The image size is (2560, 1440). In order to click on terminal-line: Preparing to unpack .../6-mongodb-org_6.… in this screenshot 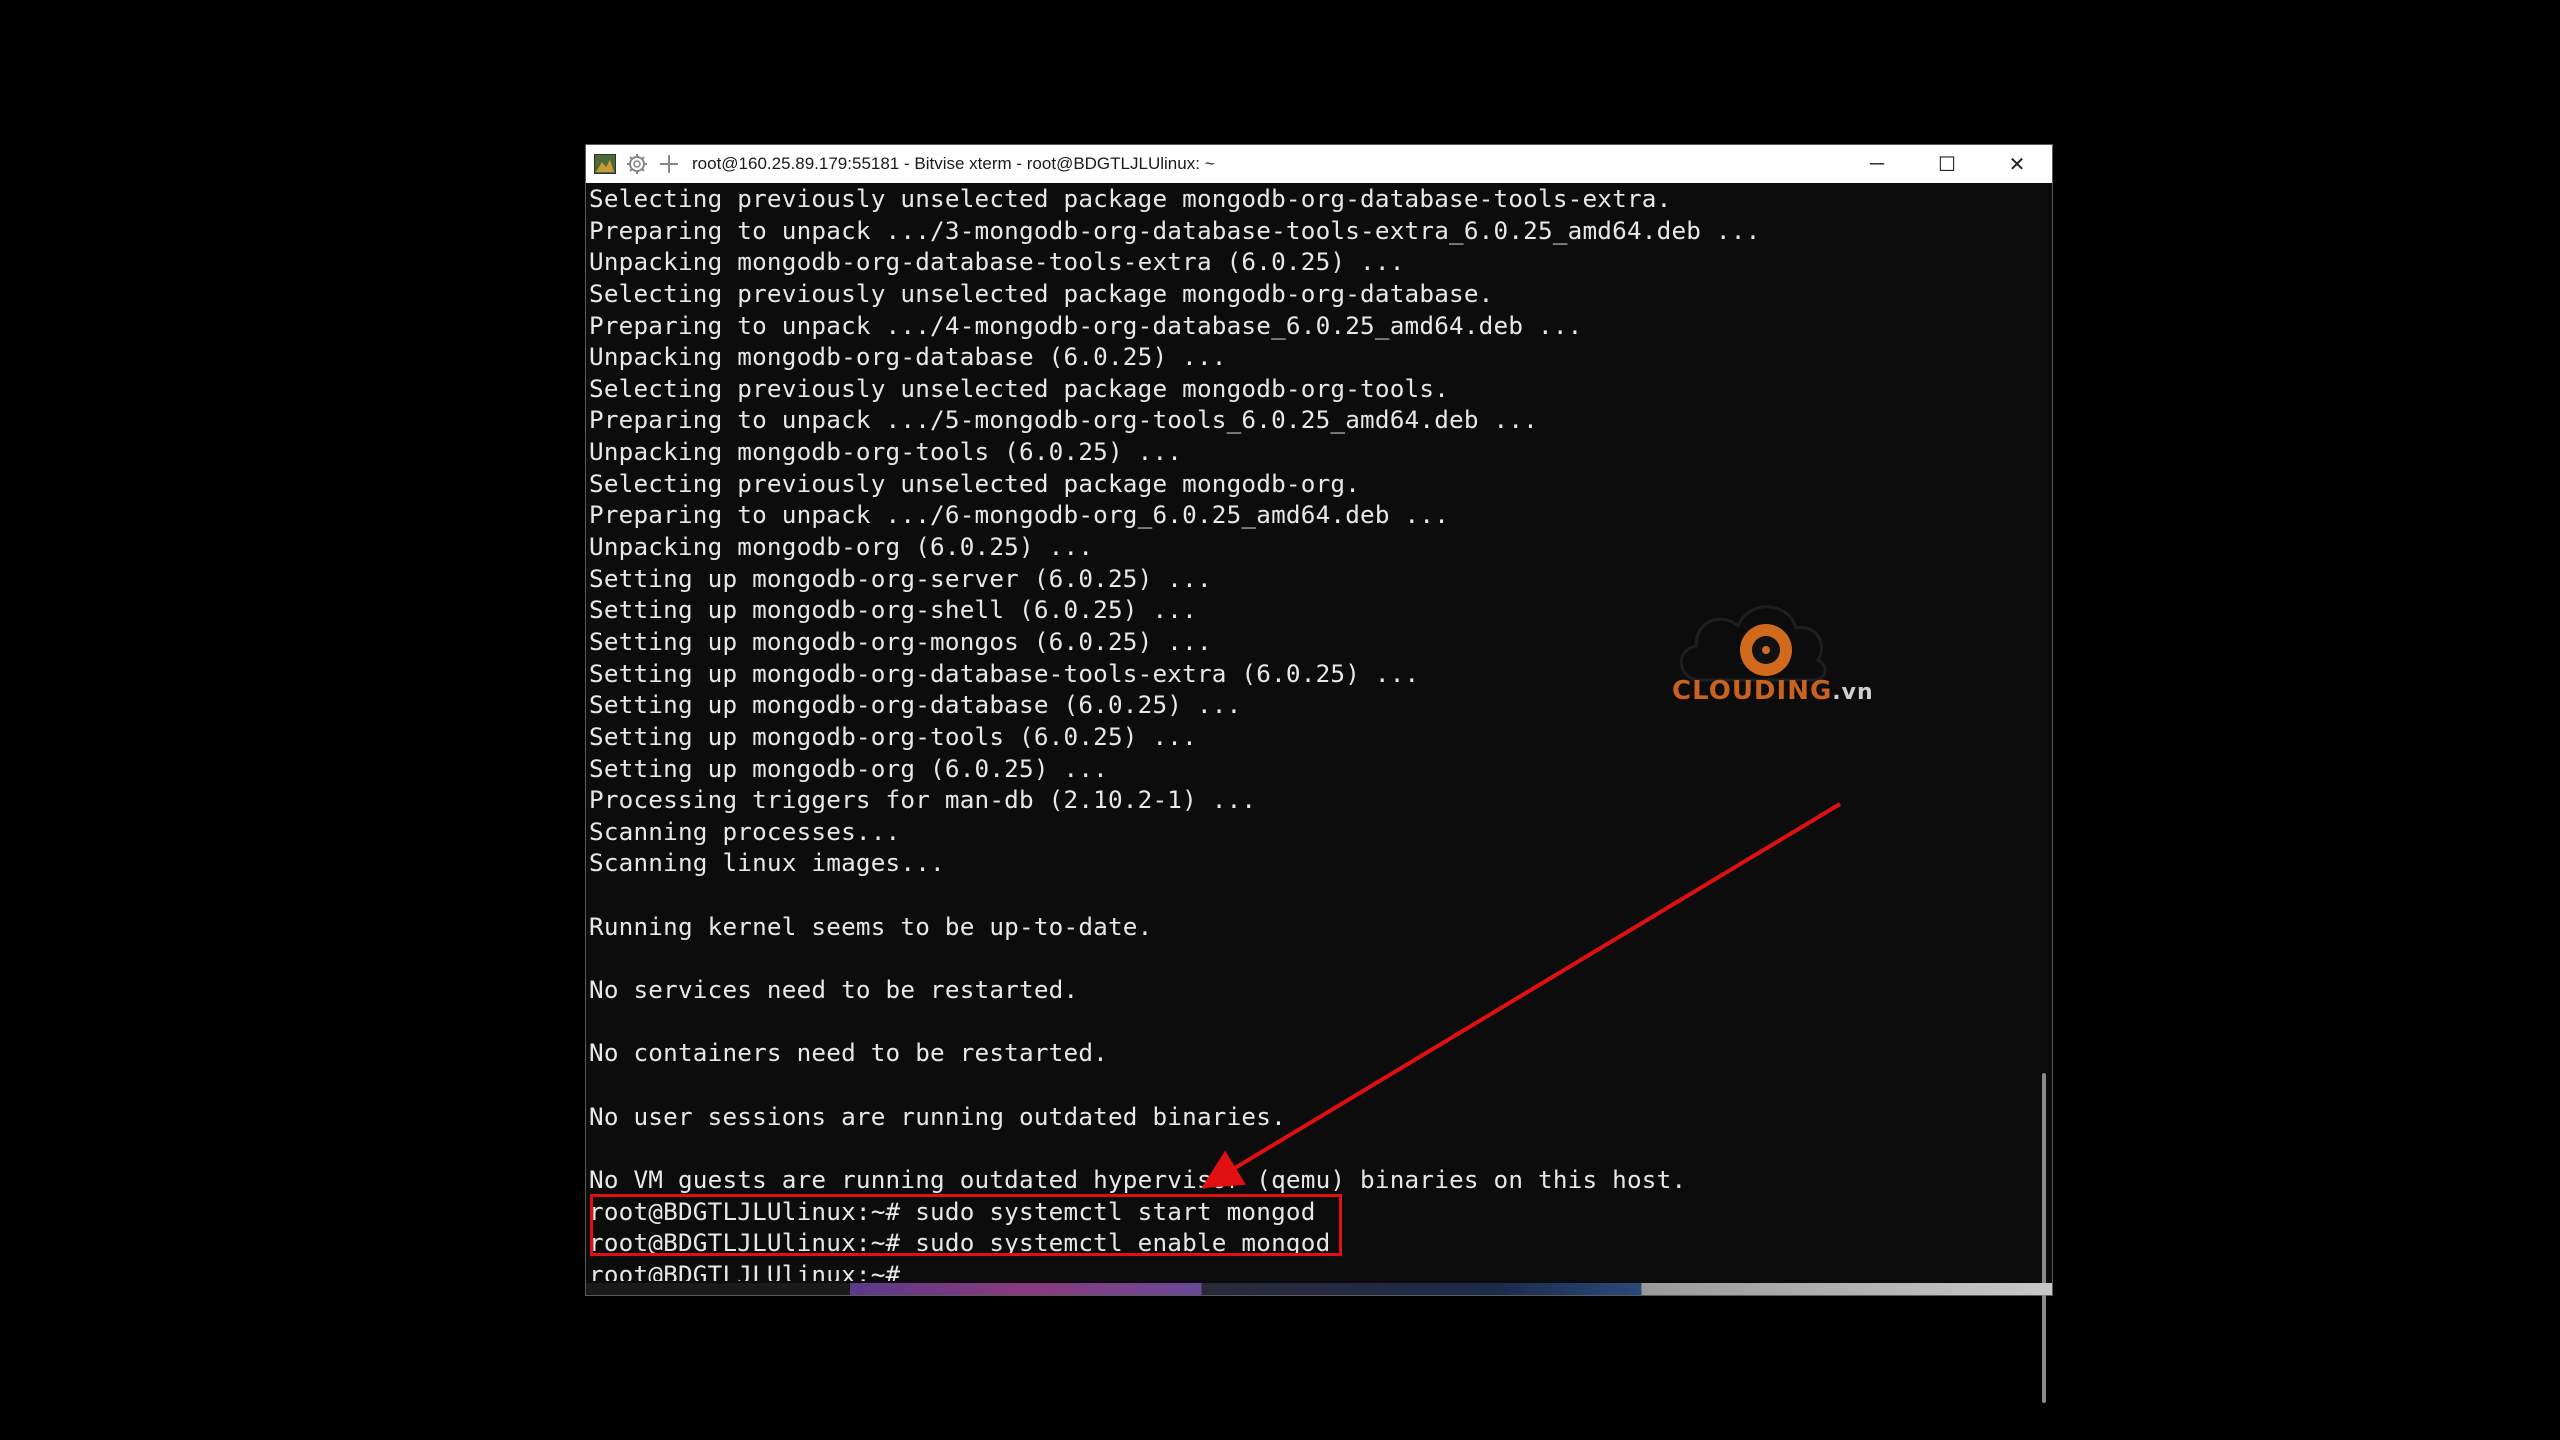, I will do `click(1019, 515)`.